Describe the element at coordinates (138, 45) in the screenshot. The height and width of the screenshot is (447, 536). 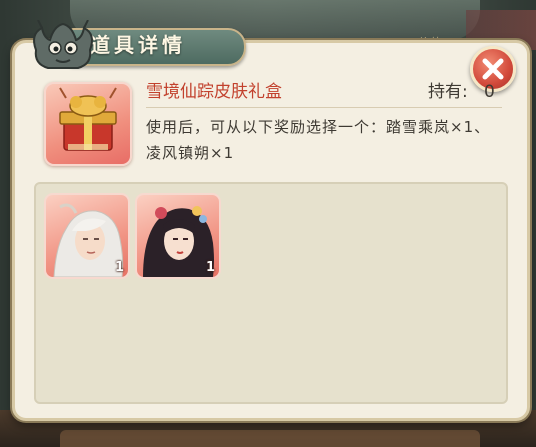
I see `dialog-title: 道具详情` at that location.